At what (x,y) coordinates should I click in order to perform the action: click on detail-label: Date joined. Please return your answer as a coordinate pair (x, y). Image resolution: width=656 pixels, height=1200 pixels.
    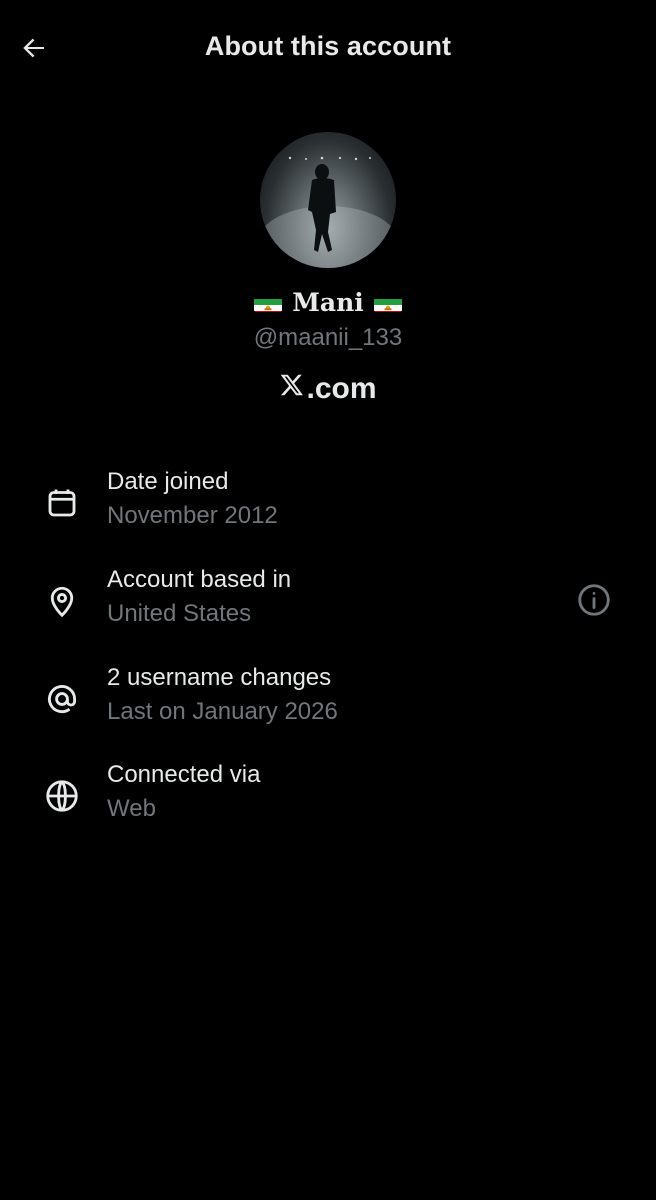
    Looking at the image, I should click on (168, 481).